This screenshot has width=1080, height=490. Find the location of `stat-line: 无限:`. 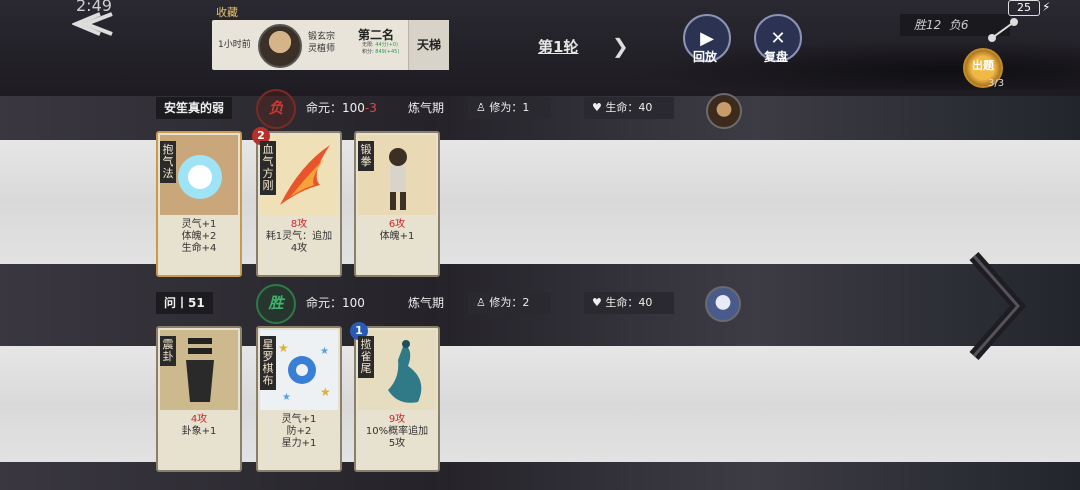

stat-line: 无限: is located at coordinates (368, 45).